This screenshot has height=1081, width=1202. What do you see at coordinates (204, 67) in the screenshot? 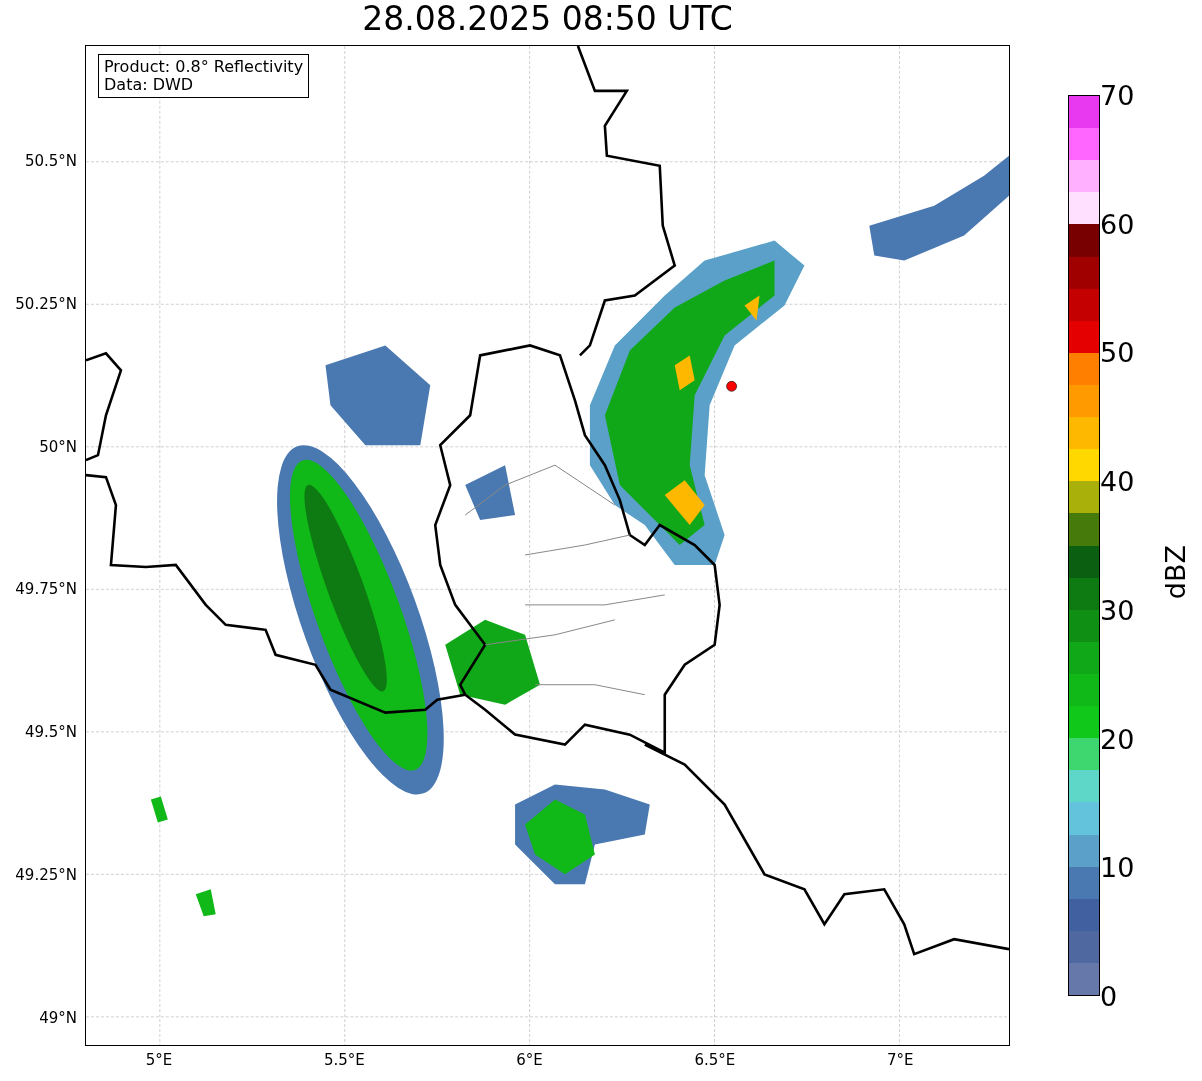
I see `info-text: Product: 0.8° Reflectivity` at bounding box center [204, 67].